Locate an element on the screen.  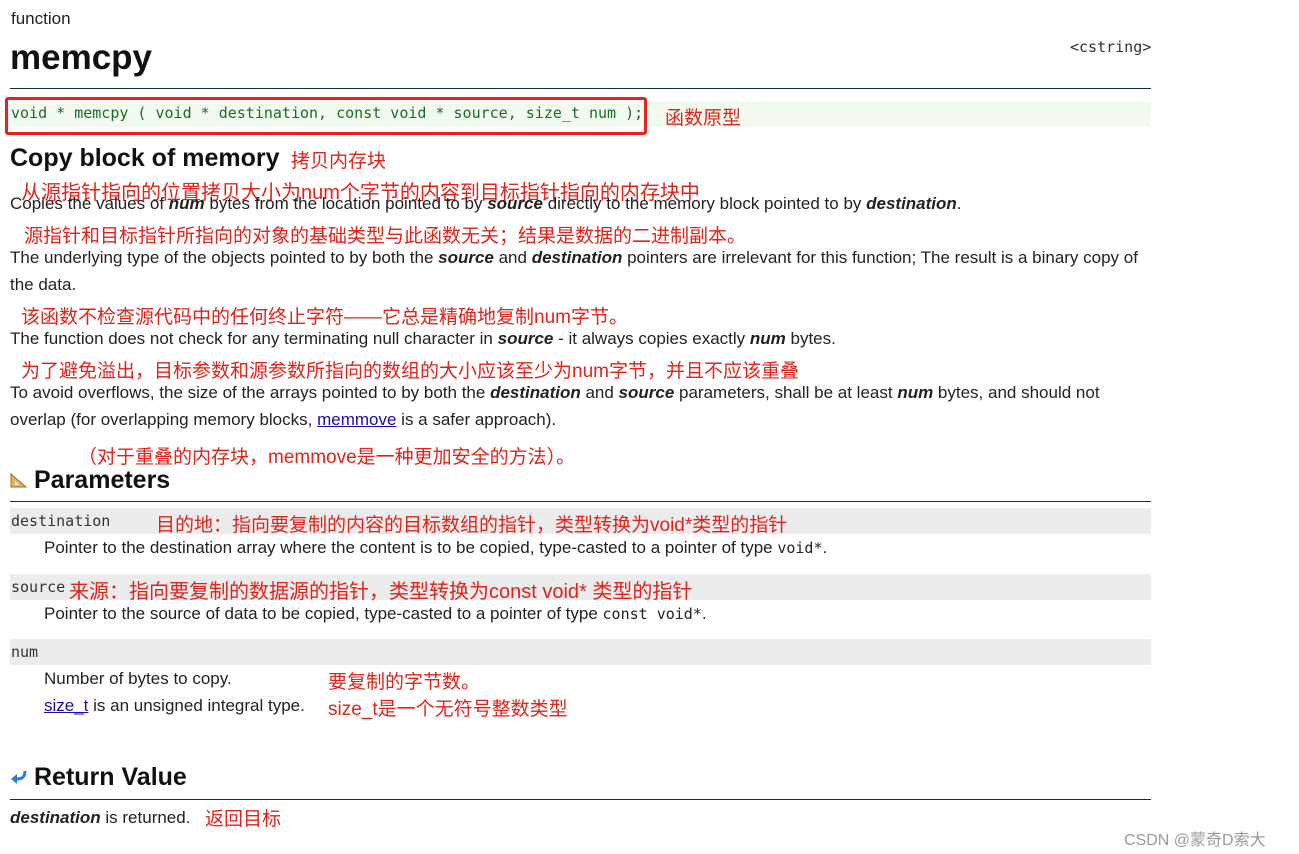
param-num-desc-2: size_t is an unsigned integral type. is located at coordinates (174, 705).